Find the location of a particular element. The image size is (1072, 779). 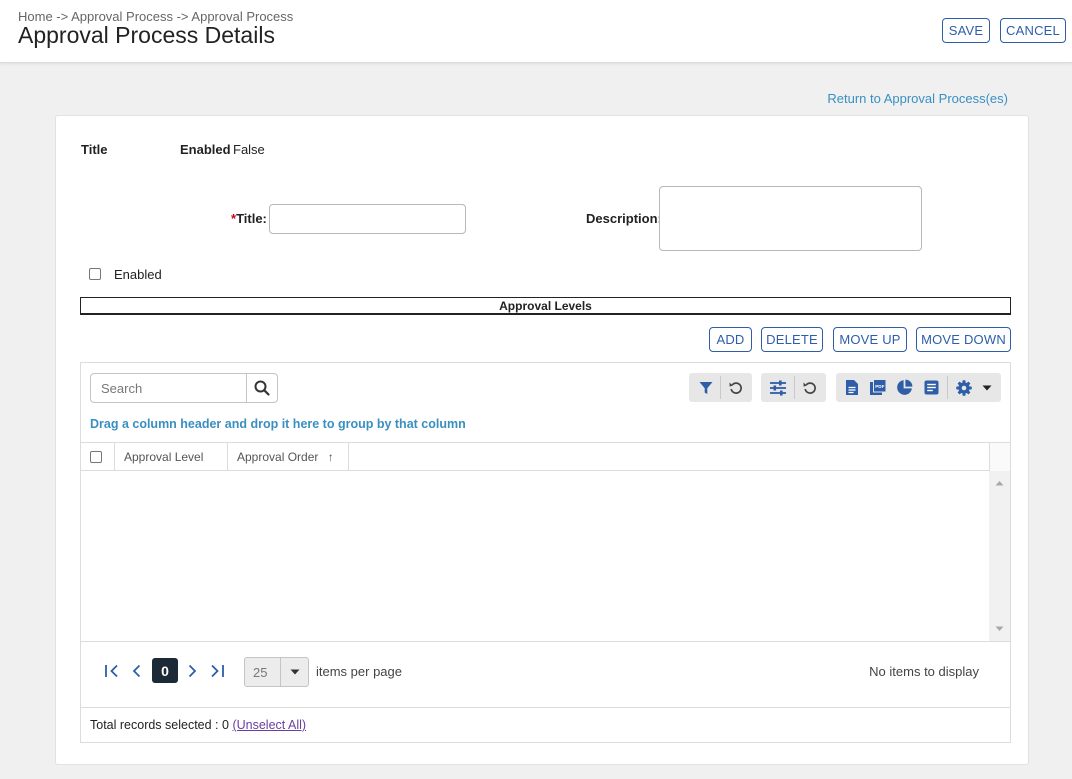

column-settings-icon is located at coordinates (778, 387).